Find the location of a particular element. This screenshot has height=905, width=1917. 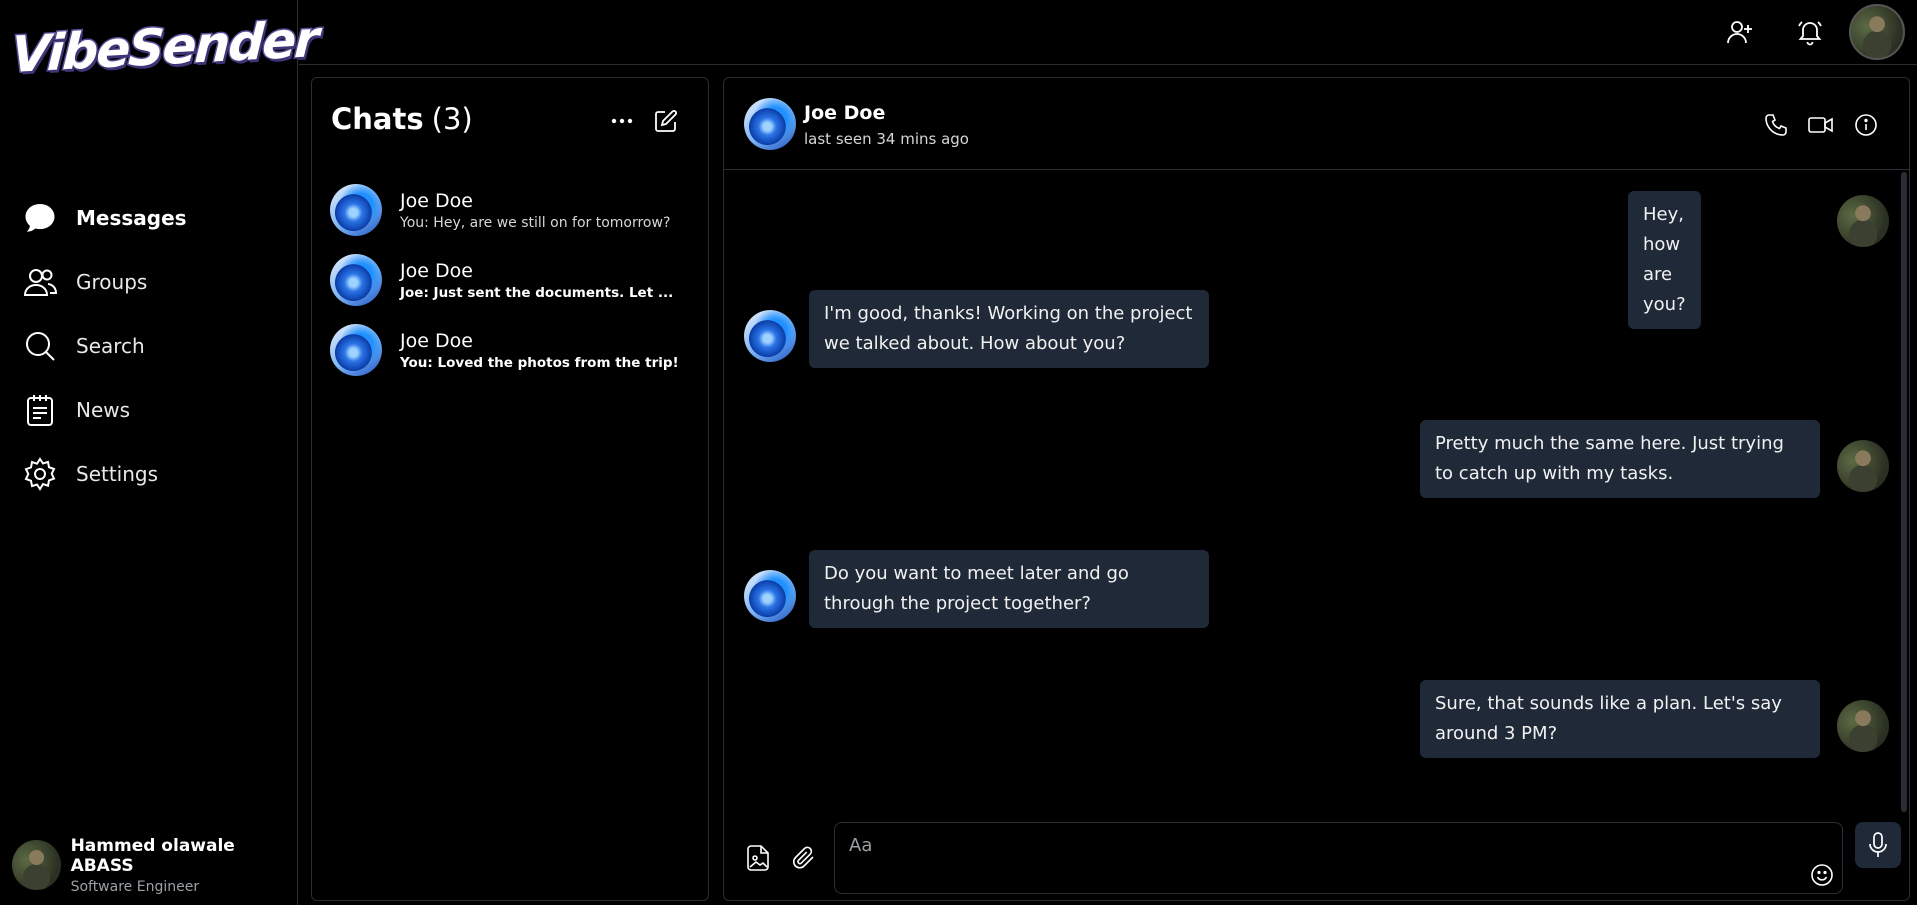

message-input-box is located at coordinates (1338, 858).